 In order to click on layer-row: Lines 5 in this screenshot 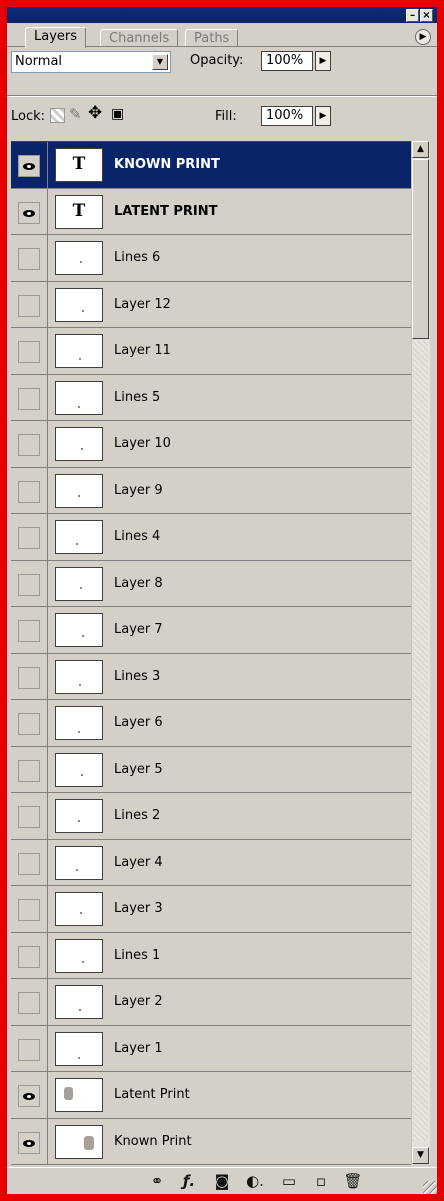, I will do `click(211, 397)`.